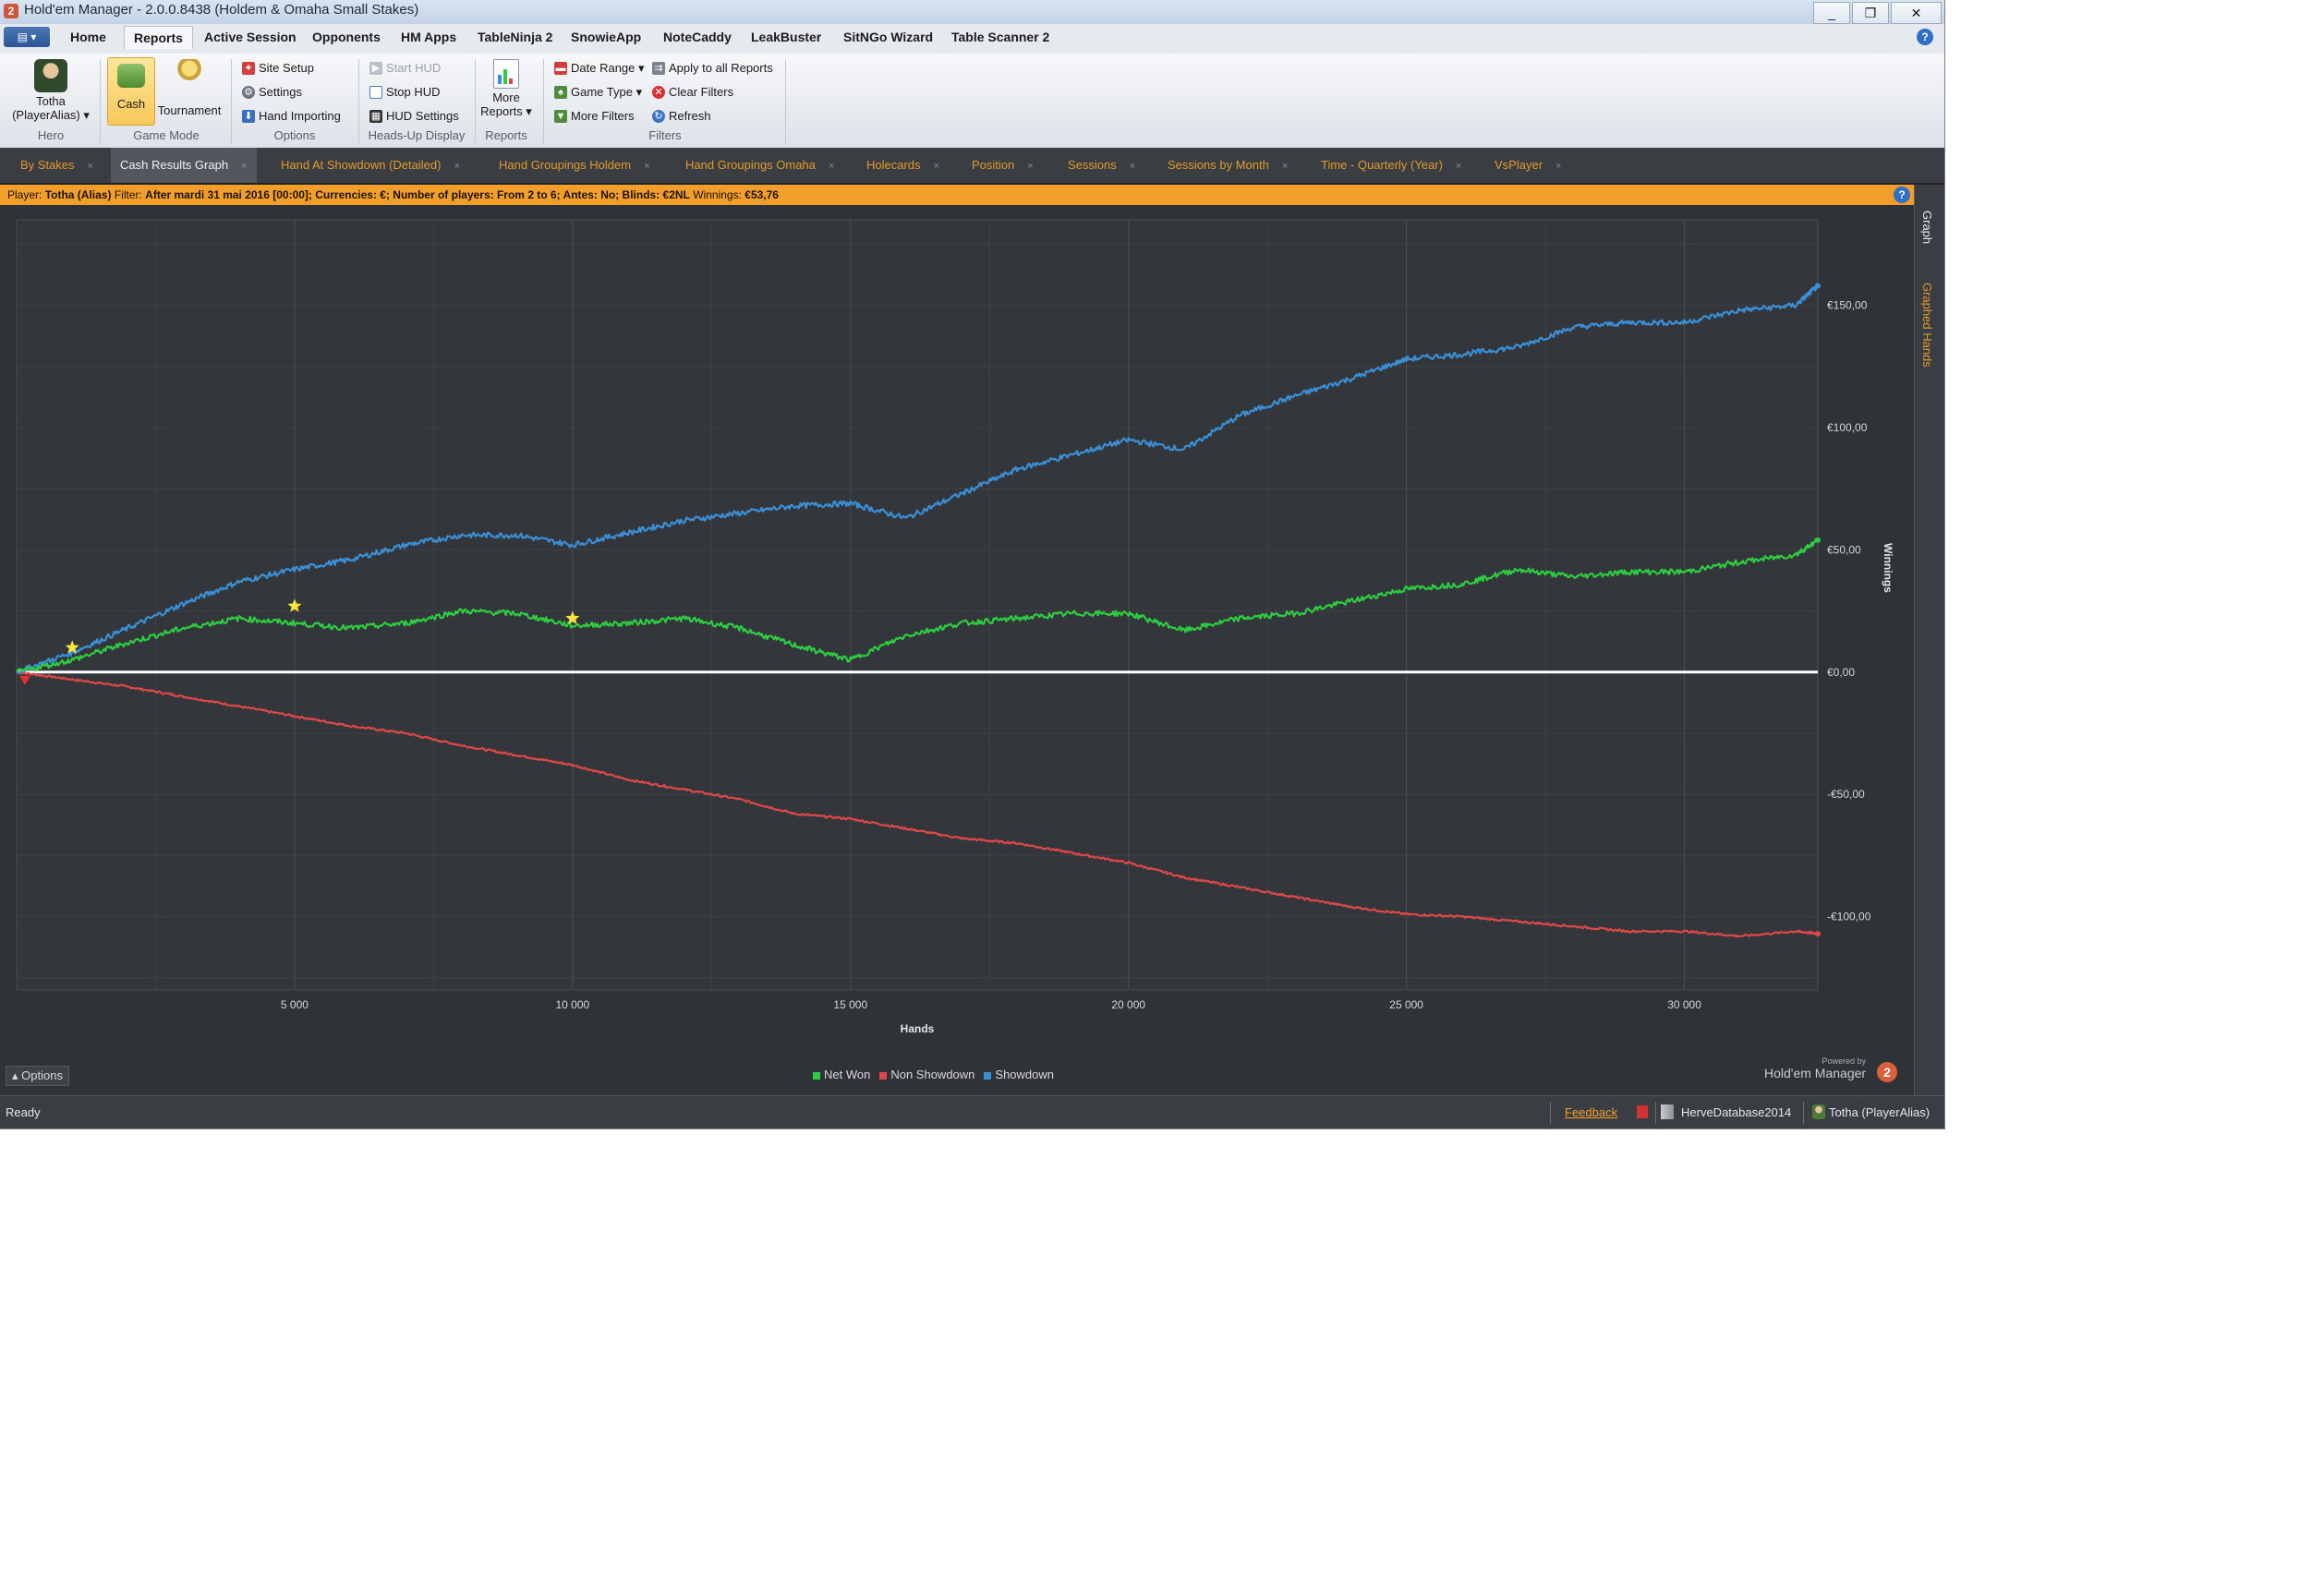 The height and width of the screenshot is (1581, 2324). I want to click on site-setup-button: ✦ Site Setup, so click(278, 68).